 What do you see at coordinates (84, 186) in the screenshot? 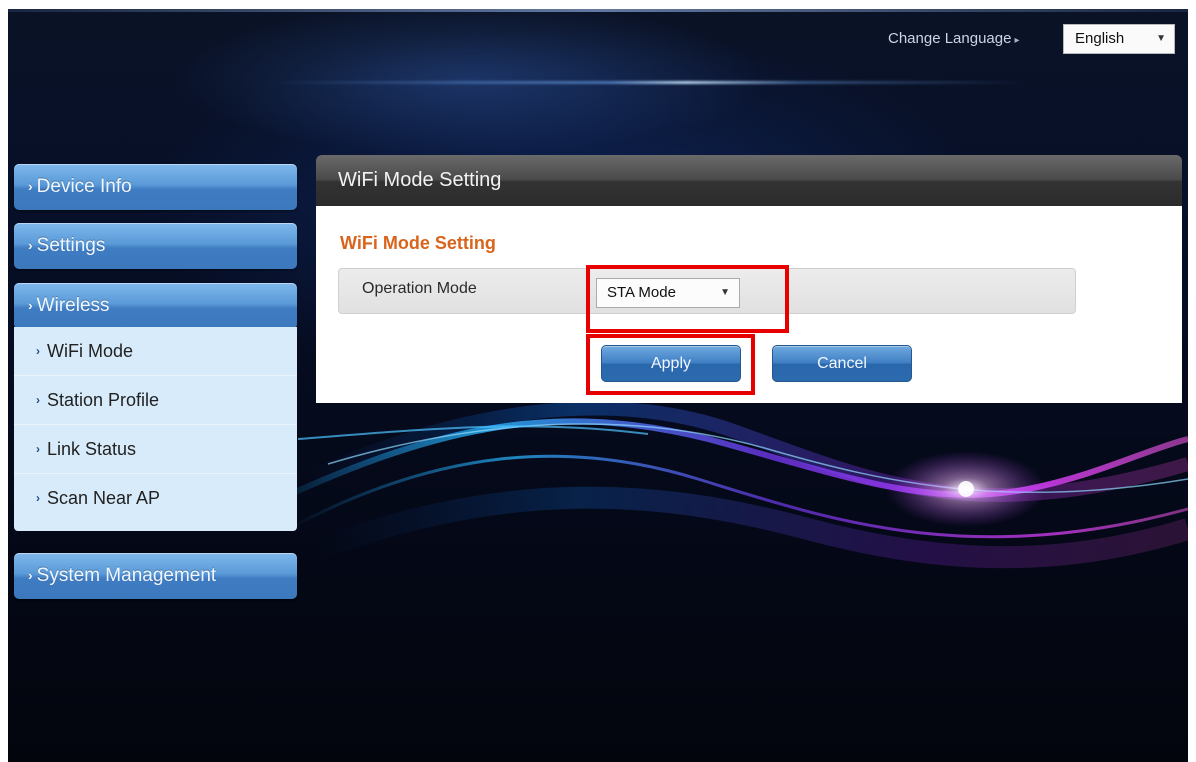
I see `sidebar-item-label: Device Info` at bounding box center [84, 186].